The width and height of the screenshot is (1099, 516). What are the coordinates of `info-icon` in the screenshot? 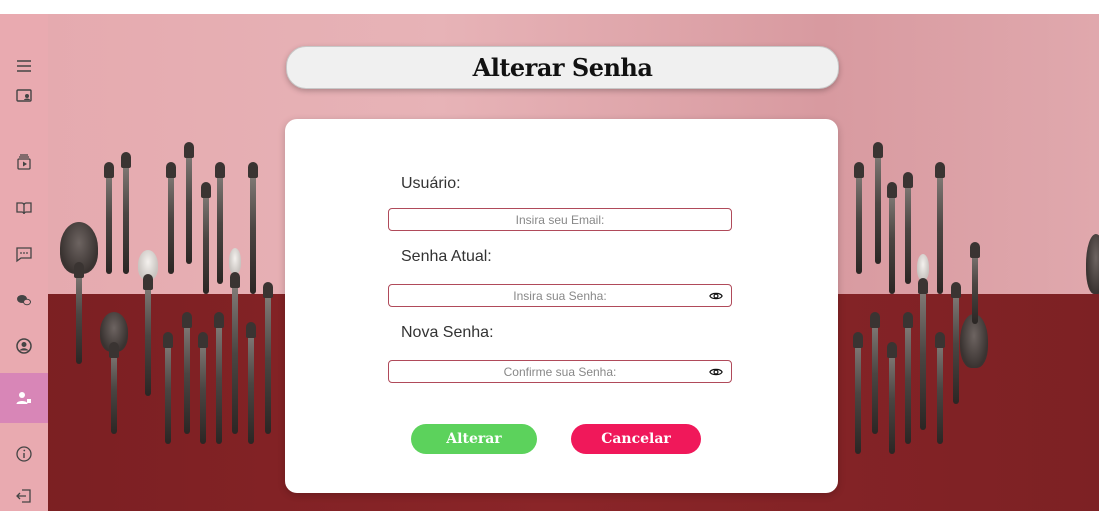 It's located at (24, 454).